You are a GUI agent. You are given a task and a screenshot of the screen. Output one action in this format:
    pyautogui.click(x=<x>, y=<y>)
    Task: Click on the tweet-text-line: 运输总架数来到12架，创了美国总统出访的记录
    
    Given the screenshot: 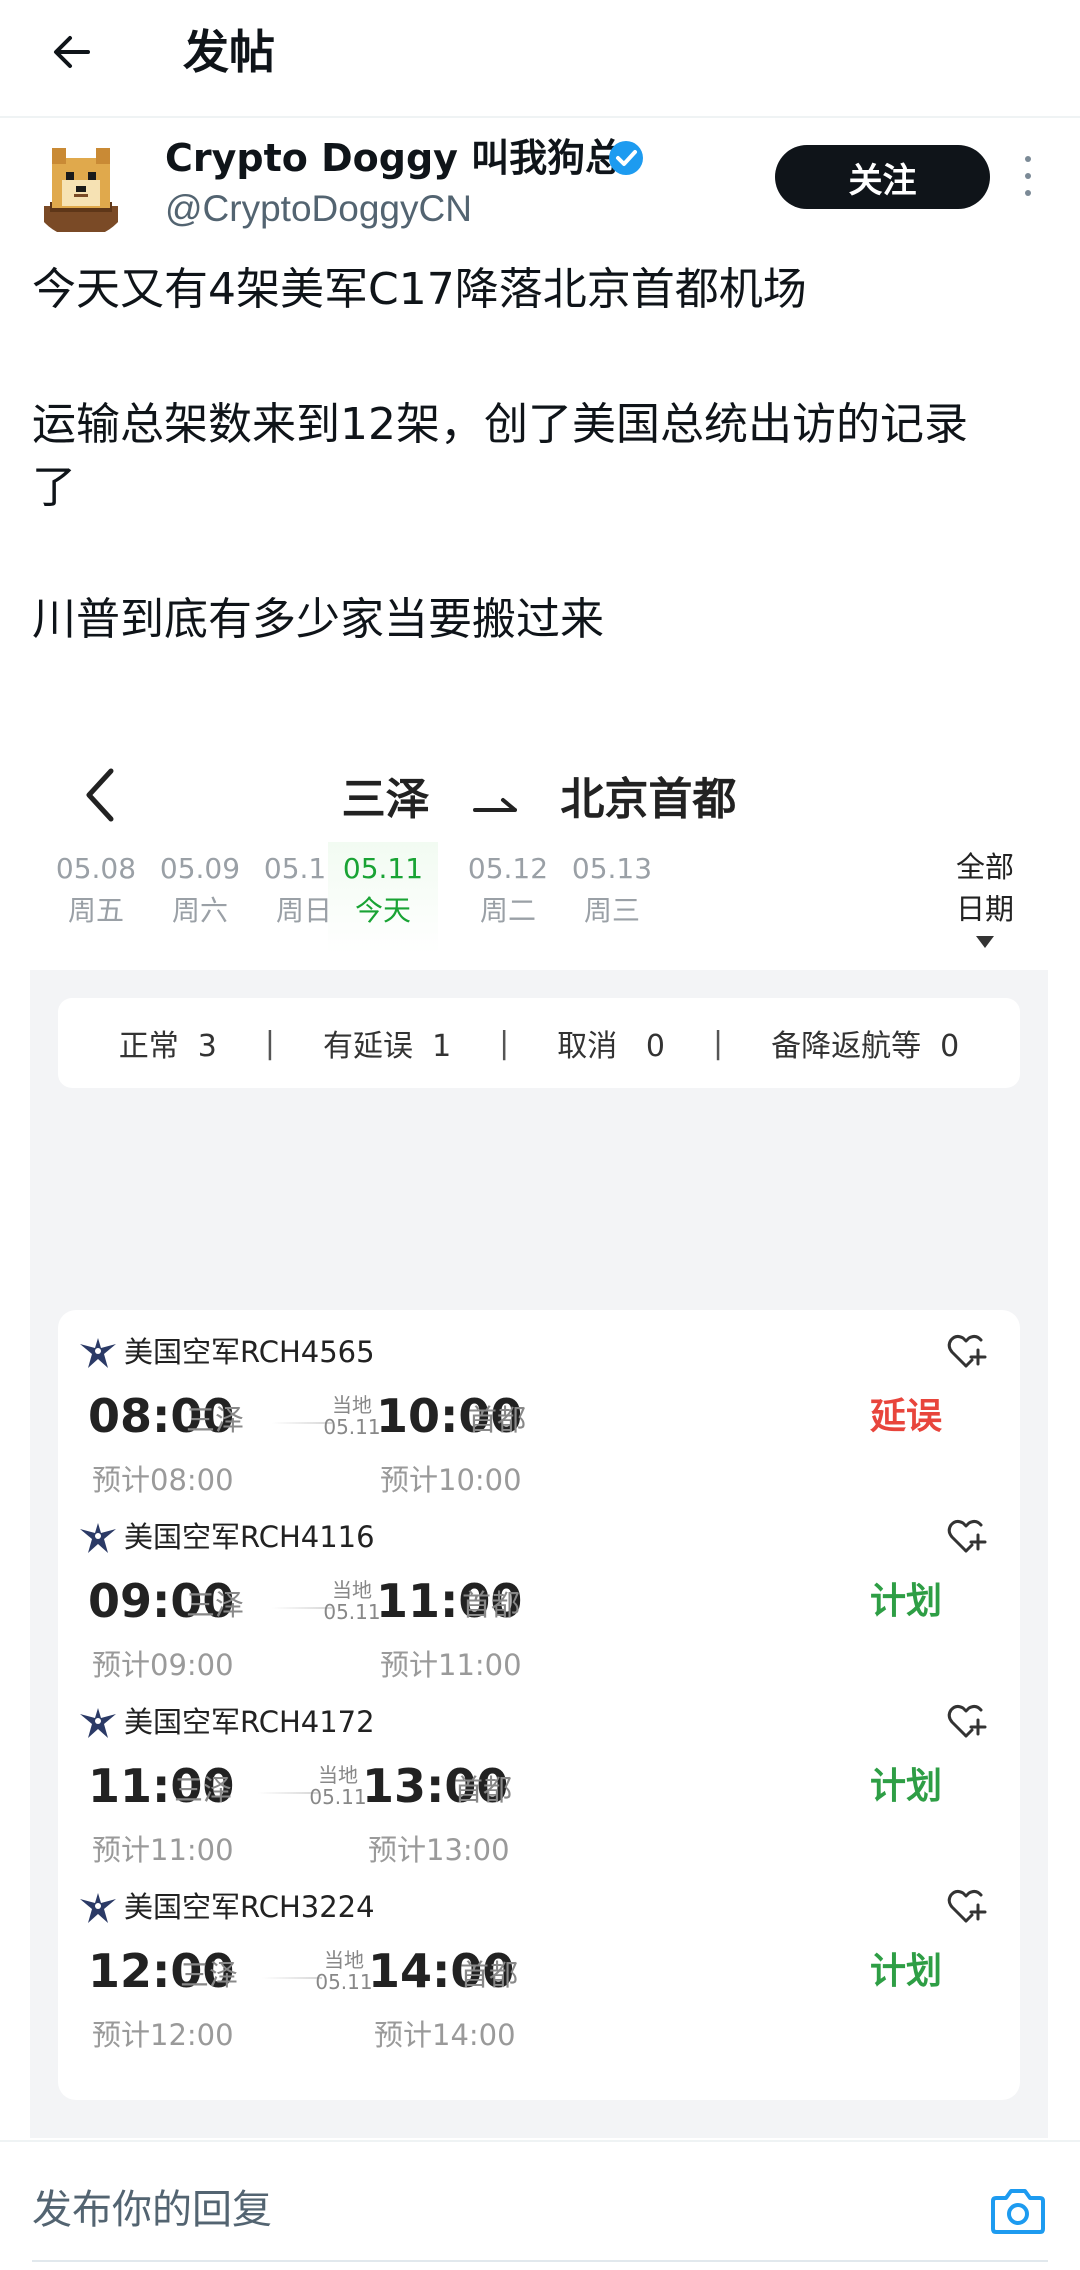 What is the action you would take?
    pyautogui.click(x=500, y=424)
    